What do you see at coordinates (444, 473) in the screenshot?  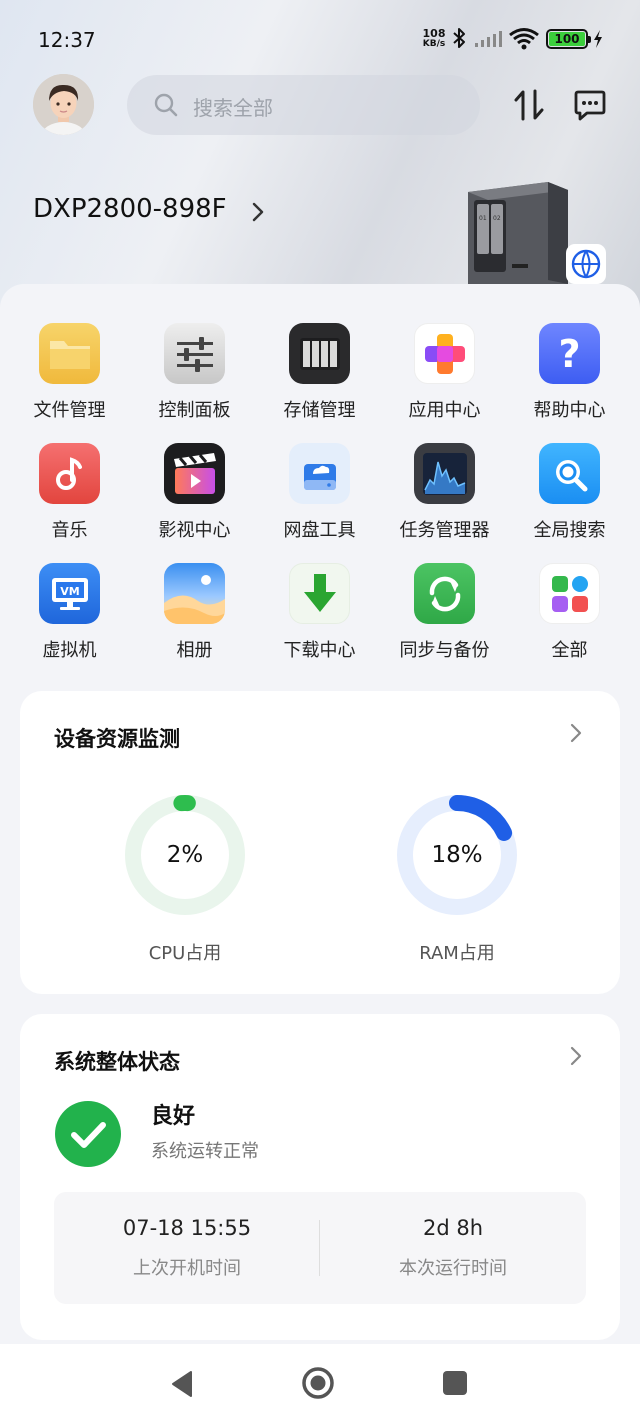 I see `task-manager-icon` at bounding box center [444, 473].